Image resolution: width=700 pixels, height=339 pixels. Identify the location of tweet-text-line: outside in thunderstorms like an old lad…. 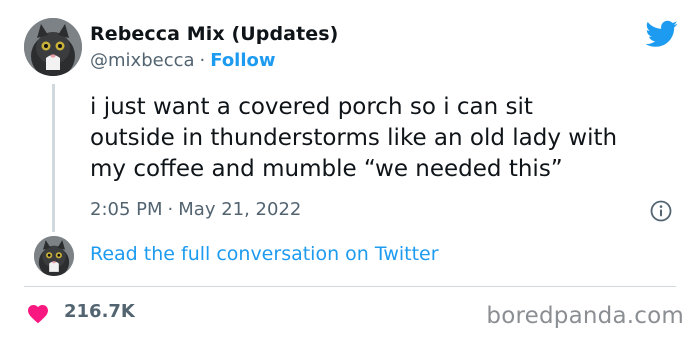
(354, 138).